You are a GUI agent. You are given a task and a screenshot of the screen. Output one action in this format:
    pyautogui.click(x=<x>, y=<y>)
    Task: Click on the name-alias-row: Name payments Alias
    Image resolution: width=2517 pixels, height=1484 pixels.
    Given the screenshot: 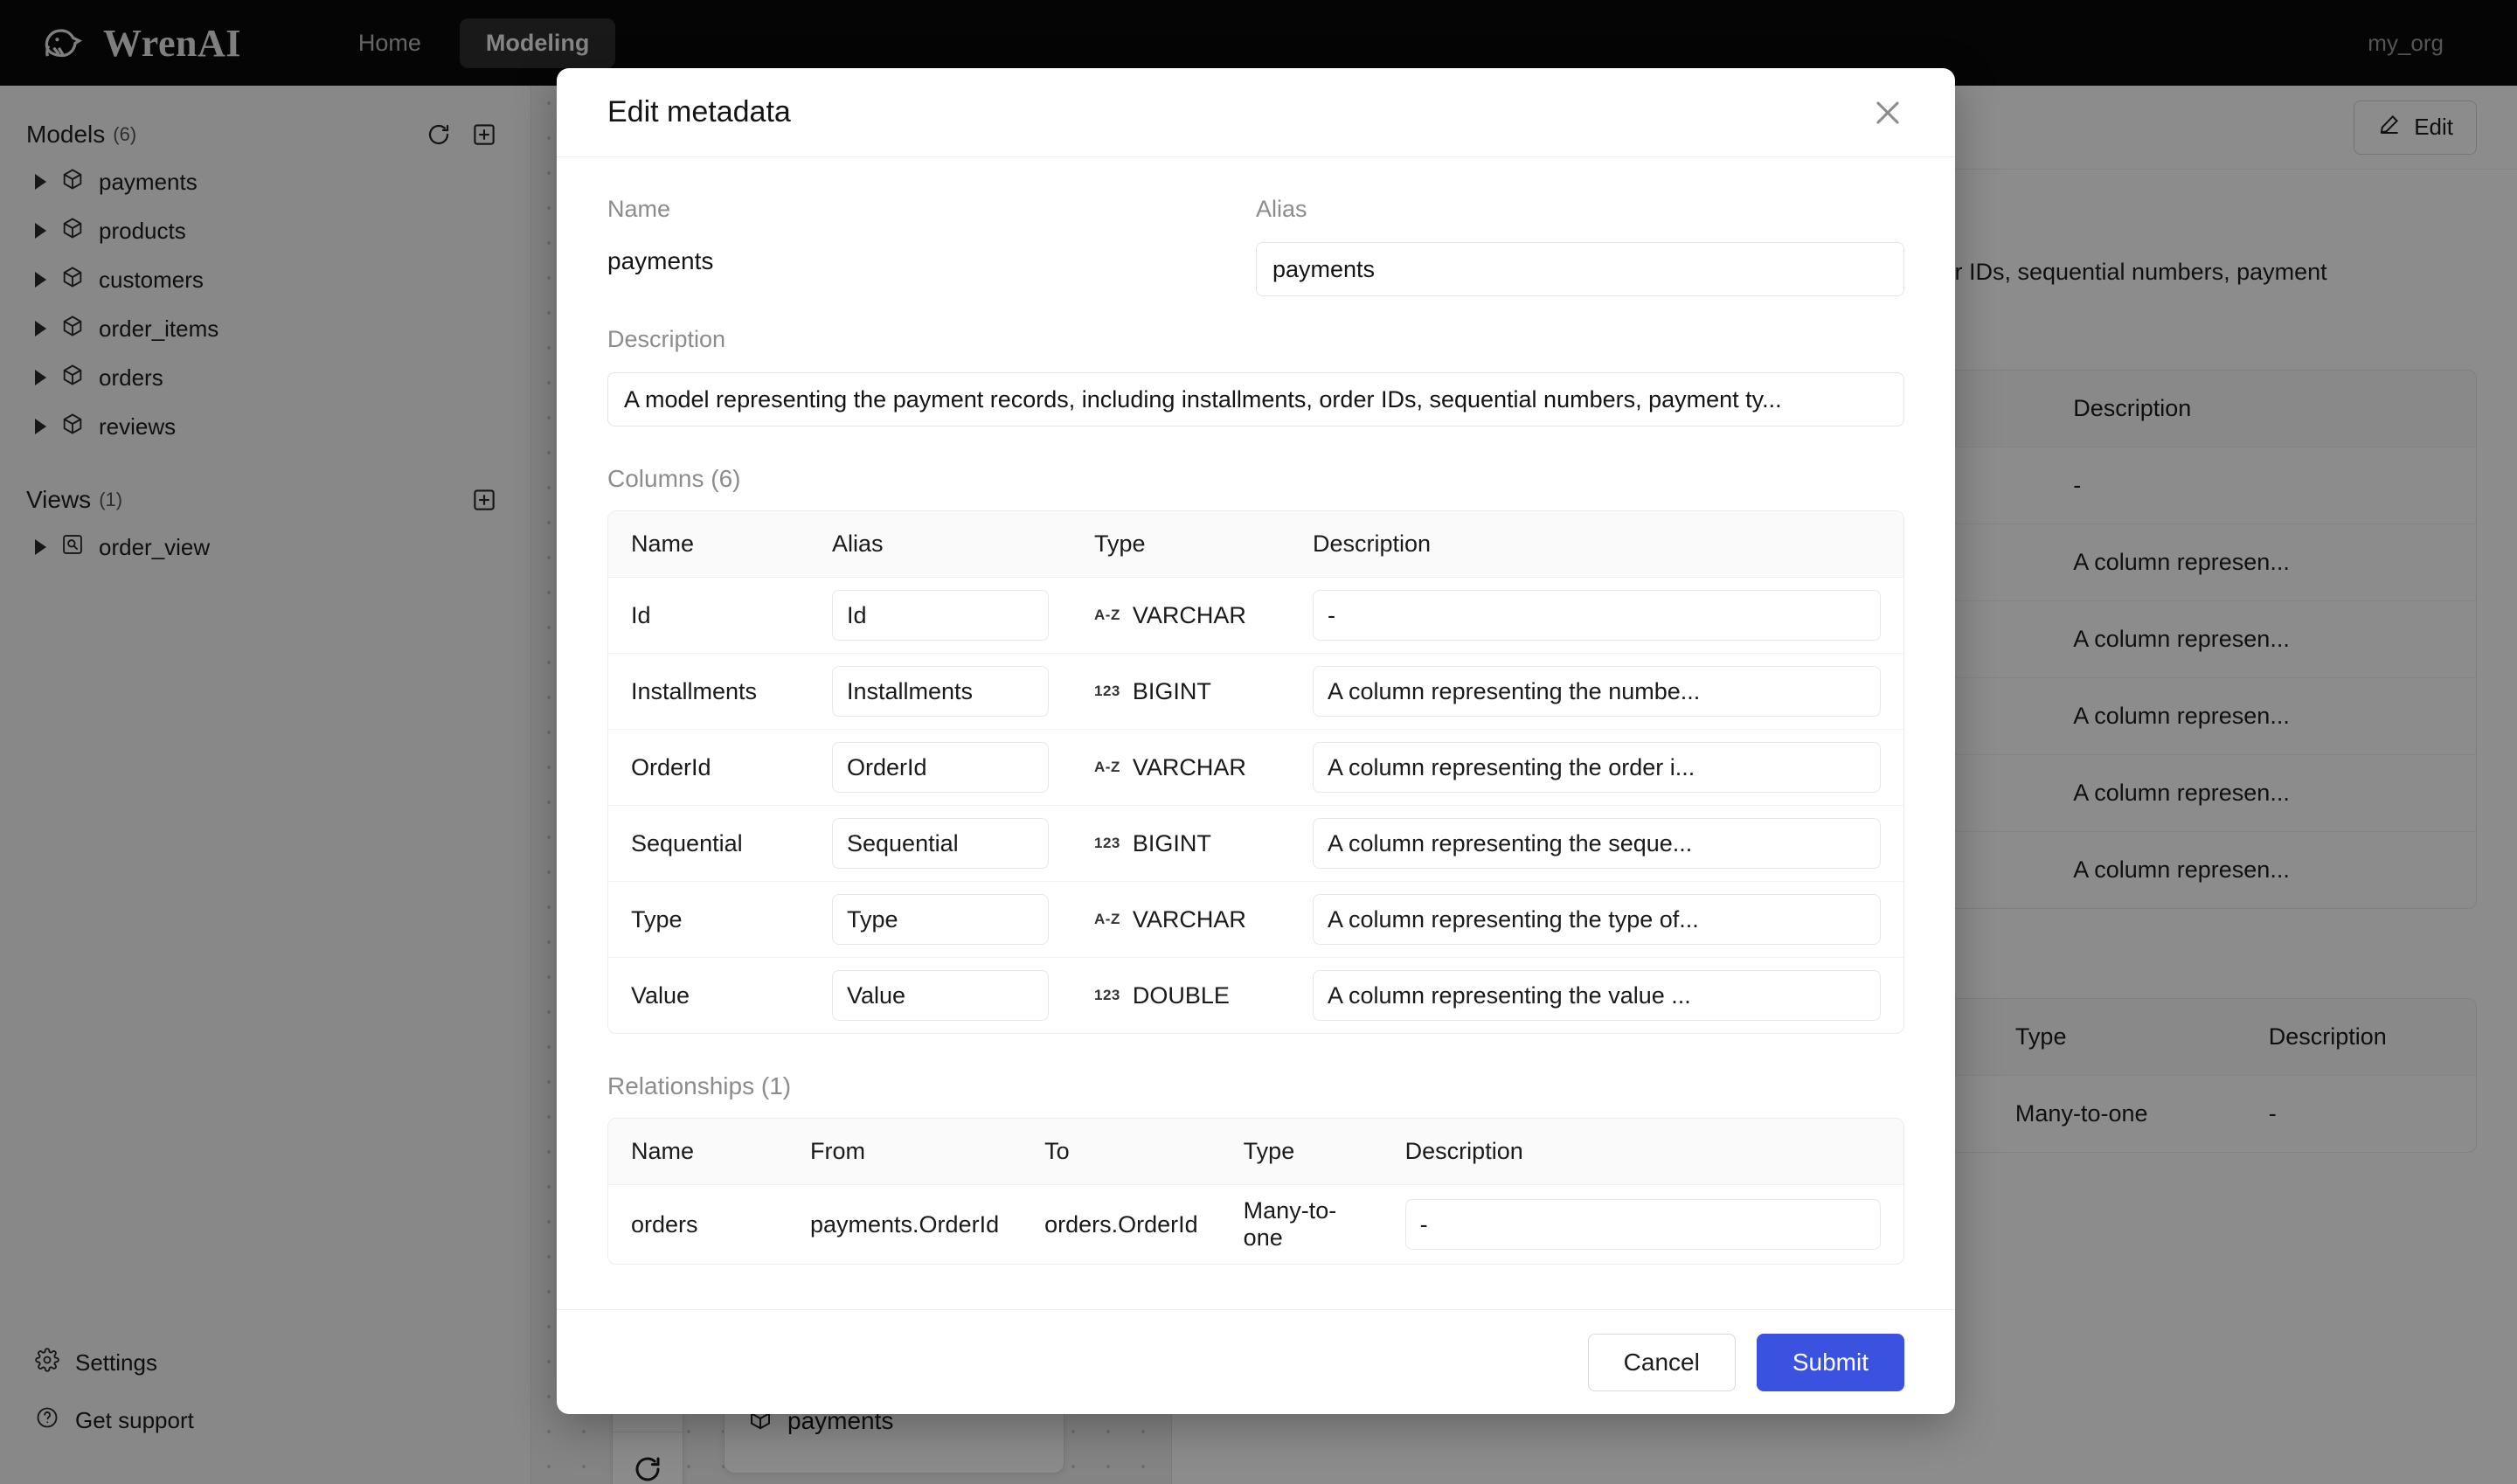 What is the action you would take?
    pyautogui.click(x=1255, y=246)
    